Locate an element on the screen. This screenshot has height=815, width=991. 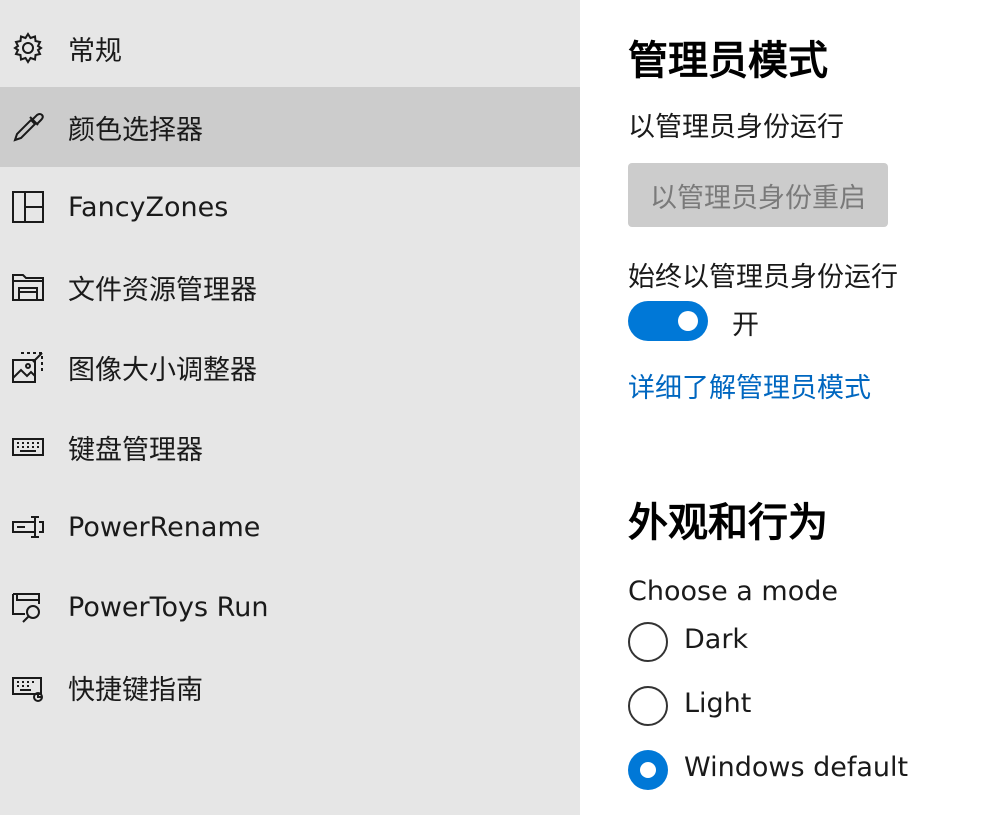
color-picker-icon is located at coordinates (28, 127).